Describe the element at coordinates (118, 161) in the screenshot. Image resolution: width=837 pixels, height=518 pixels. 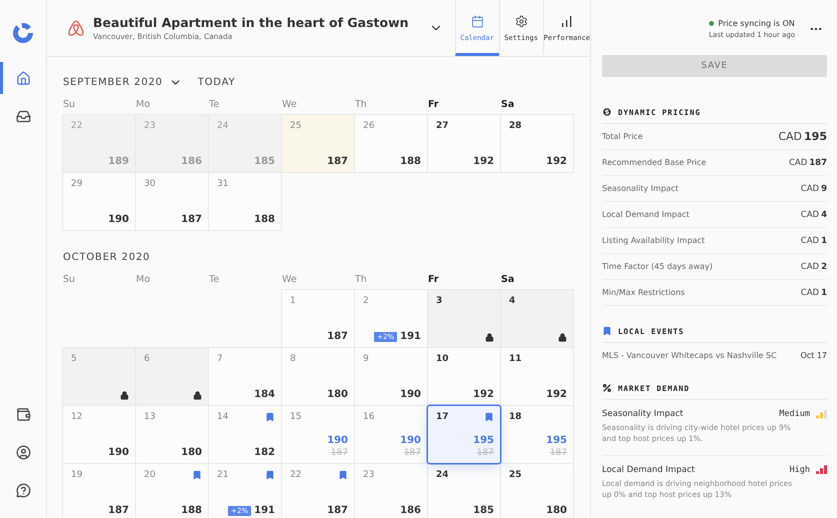
I see `day-price: 189` at that location.